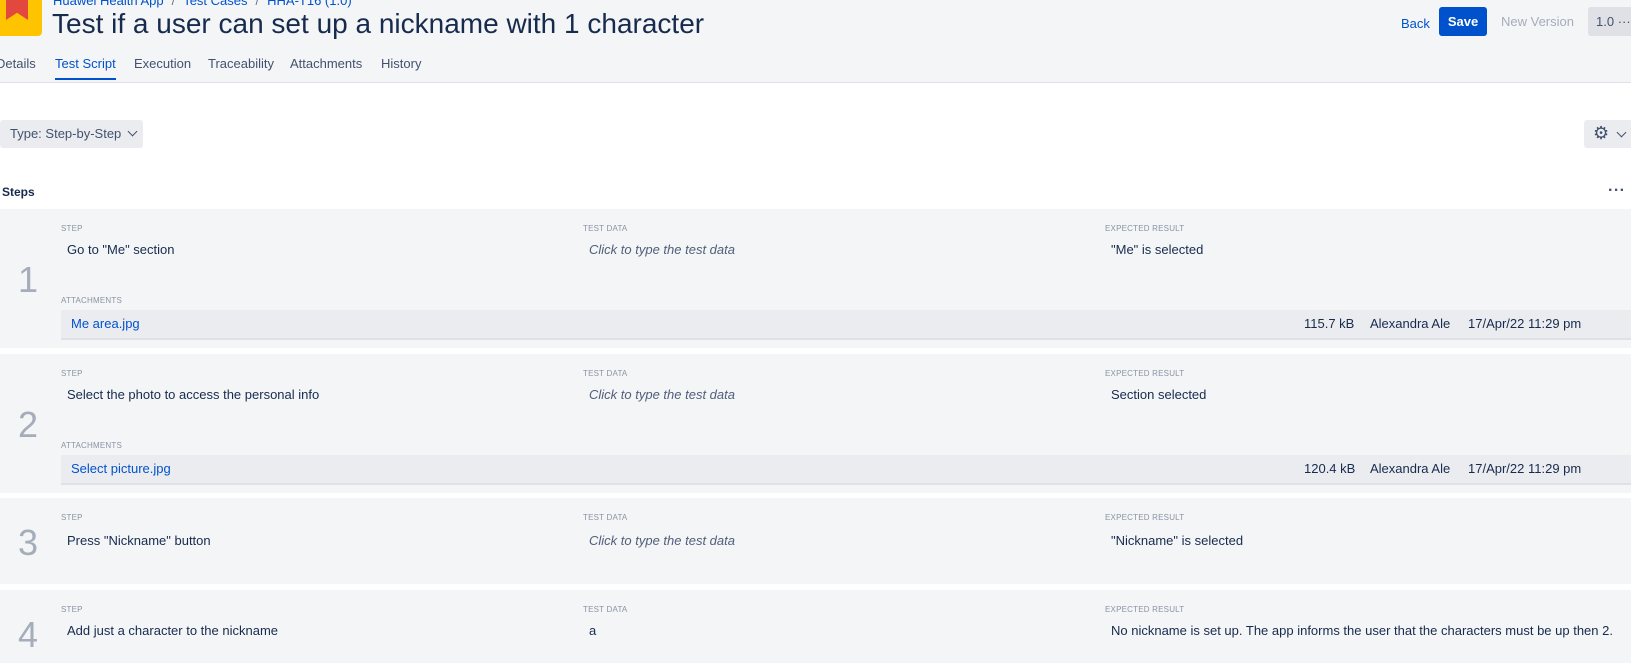 Image resolution: width=1631 pixels, height=663 pixels. Describe the element at coordinates (1157, 249) in the screenshot. I see `expected-result: "Me" is selected` at that location.